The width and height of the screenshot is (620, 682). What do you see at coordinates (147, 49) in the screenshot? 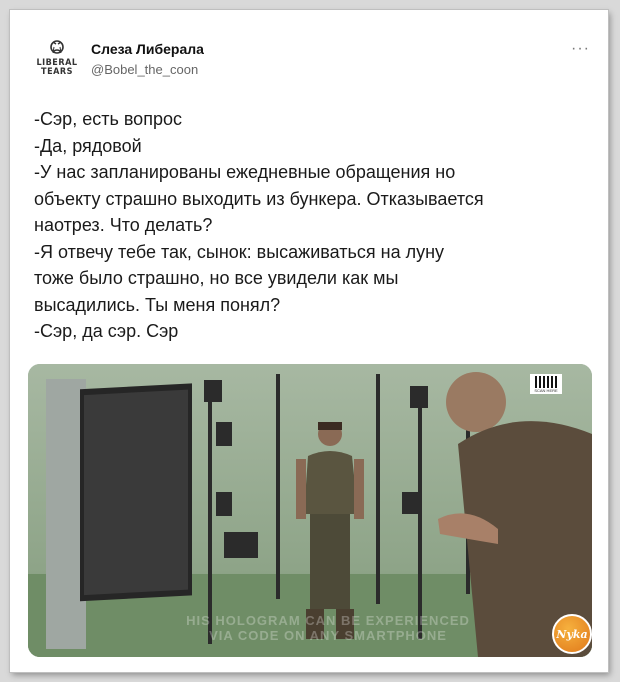
I see `author-name: Слеза Либерала` at bounding box center [147, 49].